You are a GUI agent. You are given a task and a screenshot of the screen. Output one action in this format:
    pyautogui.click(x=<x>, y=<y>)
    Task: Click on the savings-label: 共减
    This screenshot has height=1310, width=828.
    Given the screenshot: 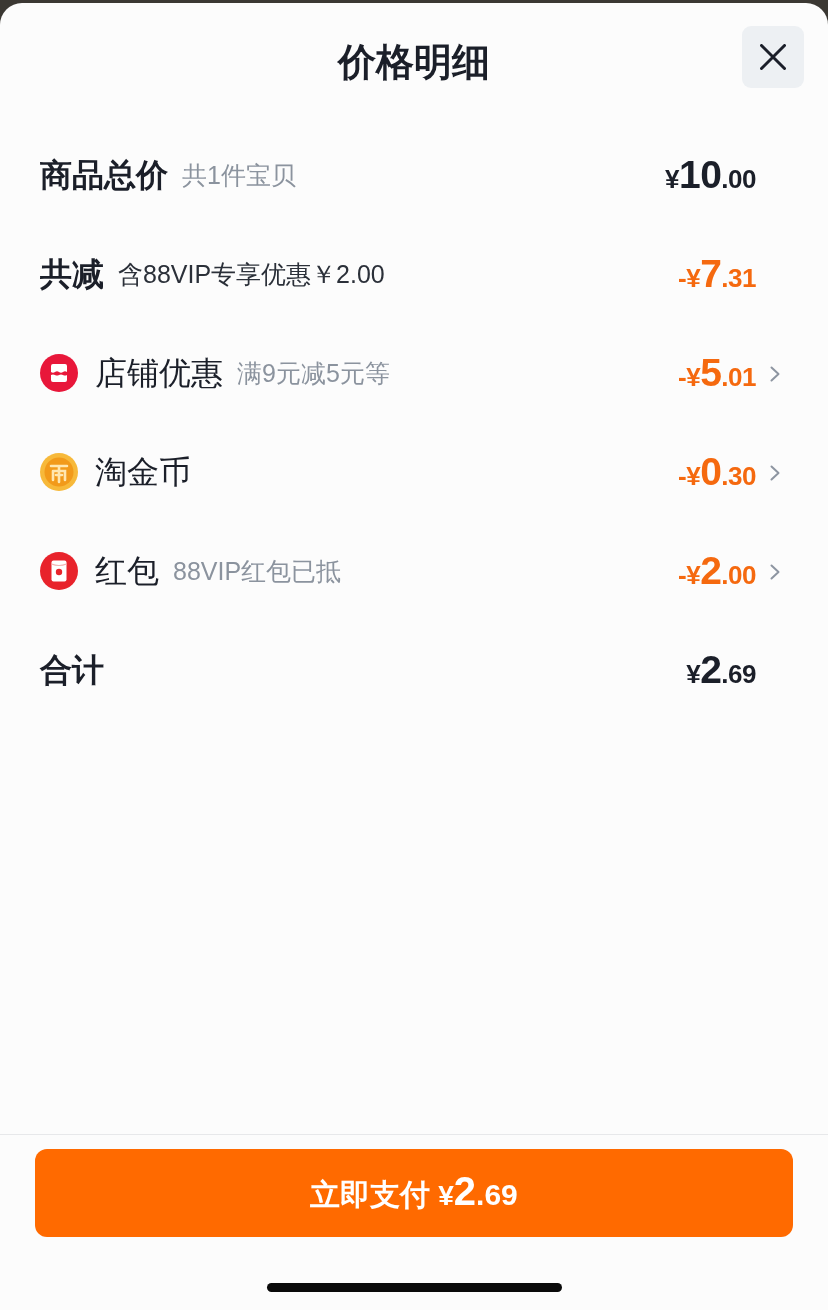 What is the action you would take?
    pyautogui.click(x=72, y=274)
    